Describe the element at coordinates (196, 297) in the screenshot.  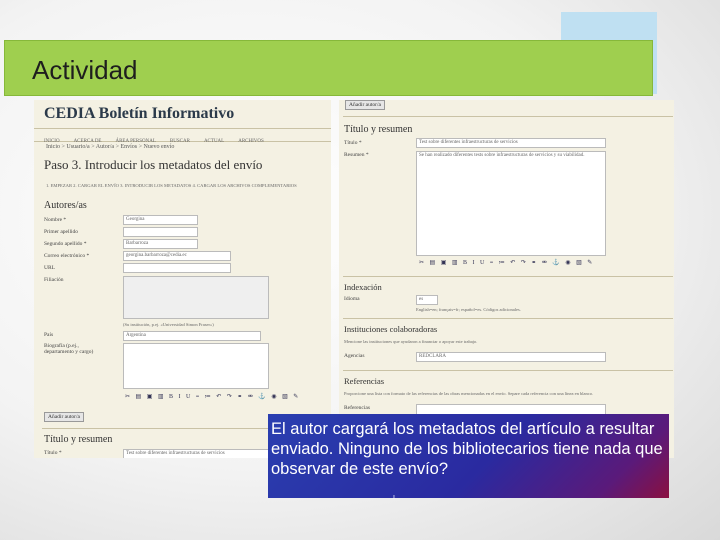
I see `filiacion-textarea` at that location.